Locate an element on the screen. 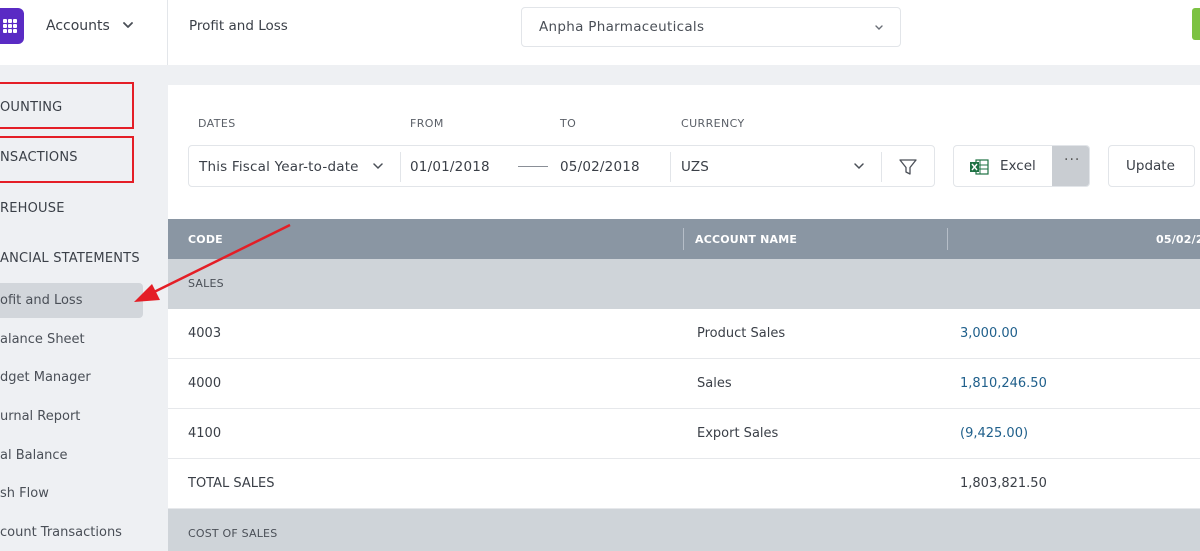 This screenshot has height=551, width=1200. account-amount-link: 3,000.00 is located at coordinates (989, 333).